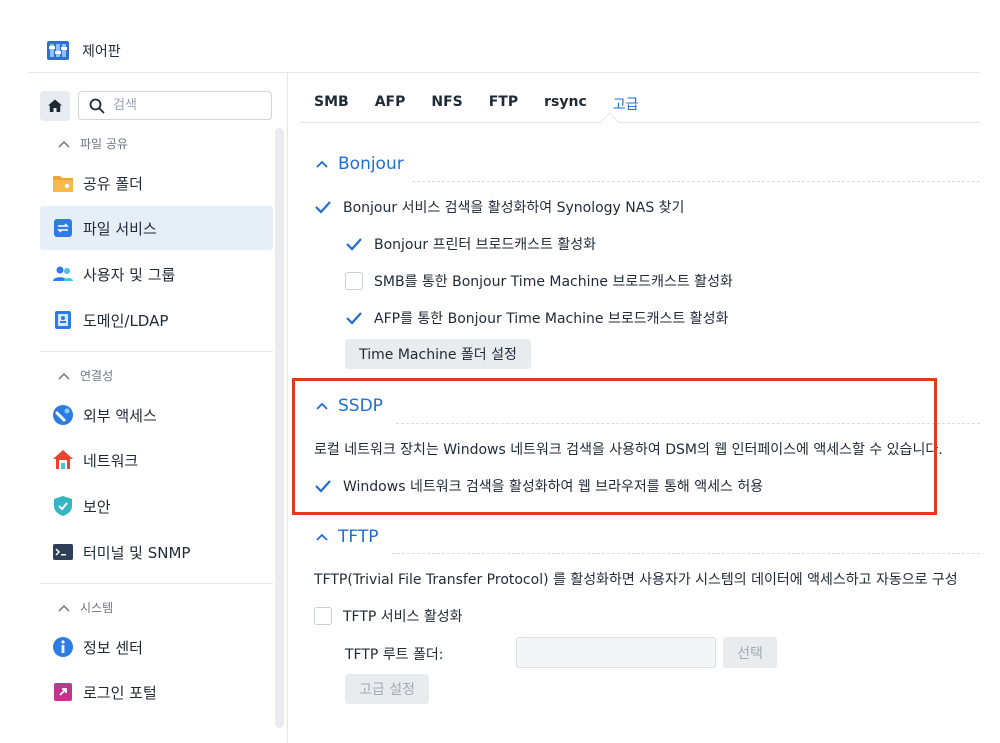  Describe the element at coordinates (137, 552) in the screenshot. I see `sidebar-item-label: 터미널 및 SNMP` at that location.